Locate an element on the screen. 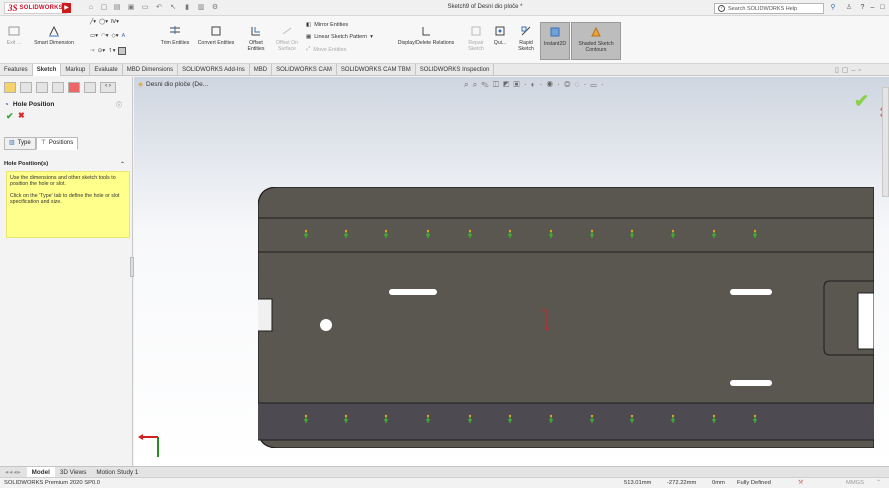 This screenshot has height=488, width=889. subtab-positions: ⊤ Positions is located at coordinates (57, 143).